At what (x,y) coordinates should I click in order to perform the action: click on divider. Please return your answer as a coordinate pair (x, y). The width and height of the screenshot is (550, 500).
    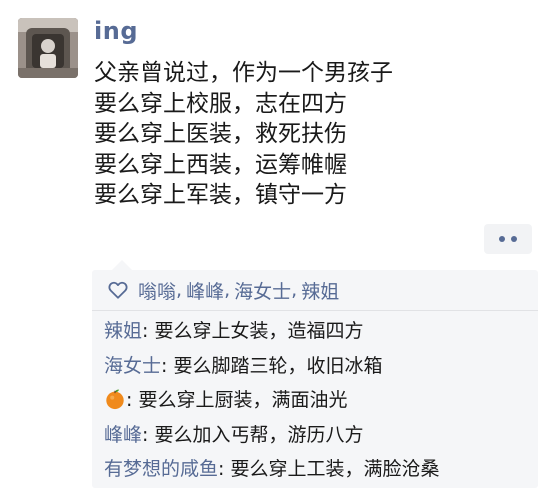
    Looking at the image, I should click on (315, 310).